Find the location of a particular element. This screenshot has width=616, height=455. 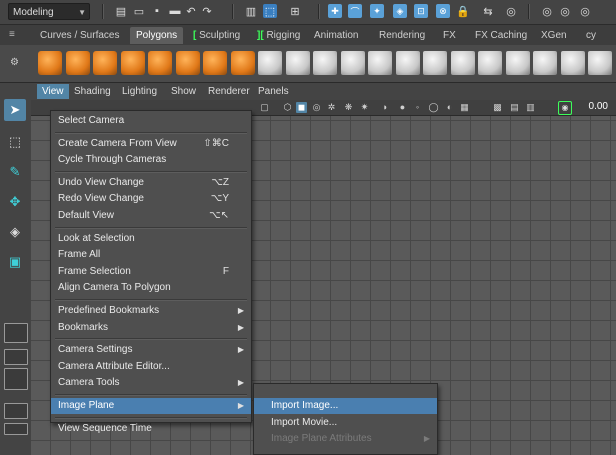

folder-icon: ▬ is located at coordinates (175, 11).